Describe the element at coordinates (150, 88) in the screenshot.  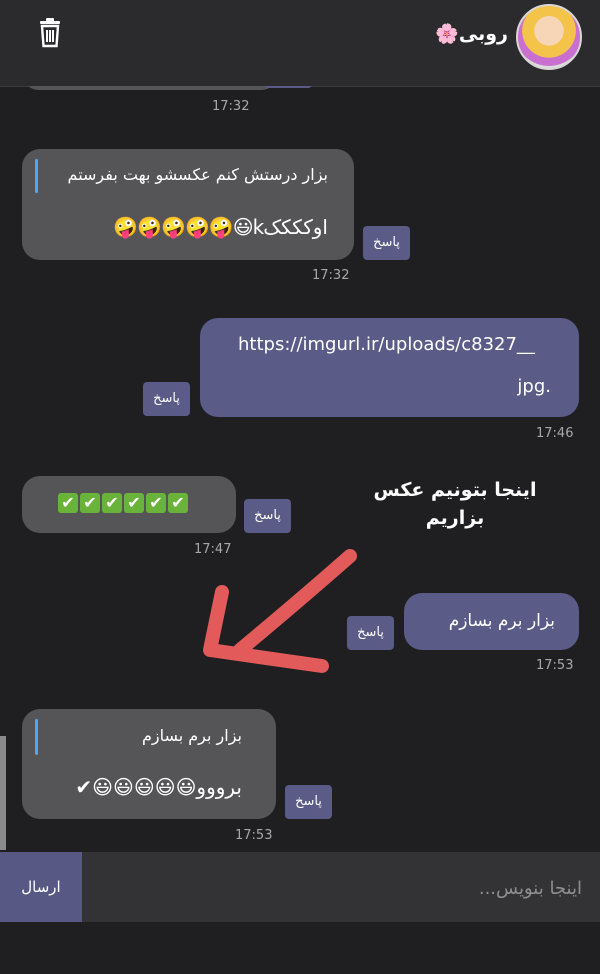
I see `message-bubble-incoming` at that location.